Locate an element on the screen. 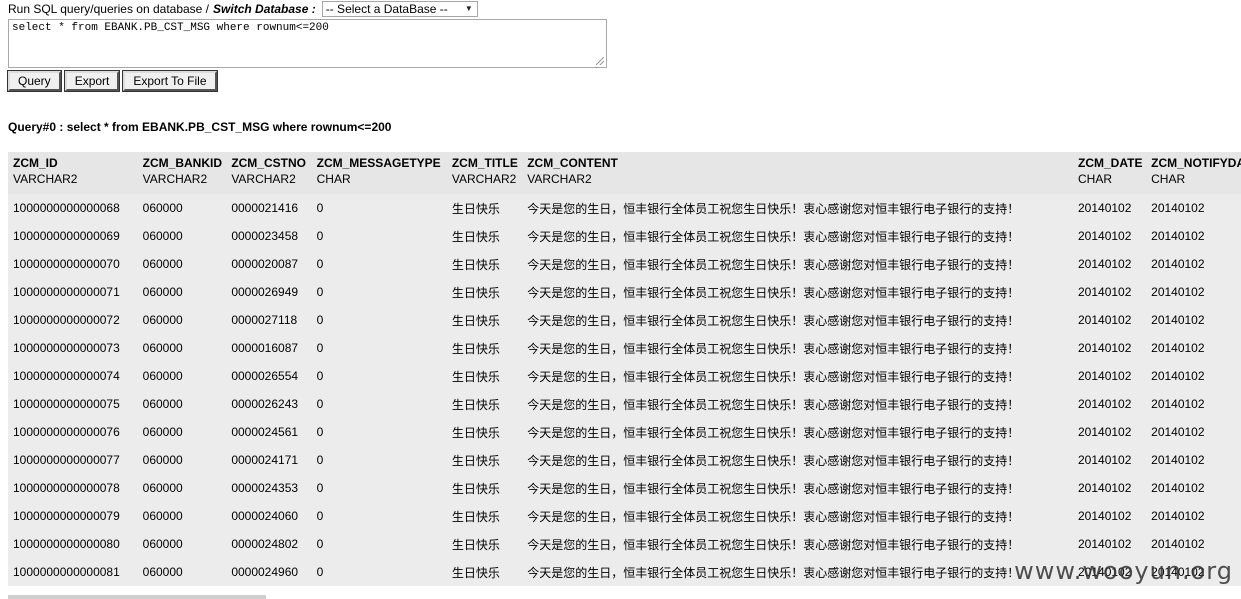 Image resolution: width=1241 pixels, height=599 pixels. table-cell: 1000000000000077 is located at coordinates (73, 460).